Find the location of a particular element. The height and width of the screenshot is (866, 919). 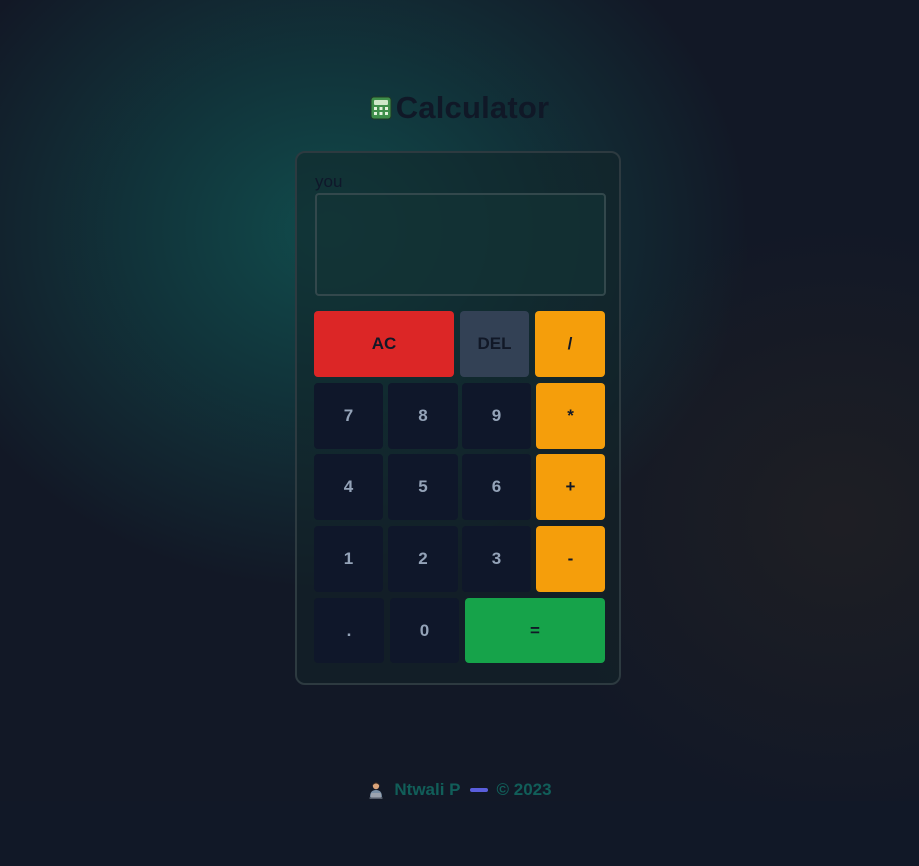

minus-button: - is located at coordinates (570, 559).